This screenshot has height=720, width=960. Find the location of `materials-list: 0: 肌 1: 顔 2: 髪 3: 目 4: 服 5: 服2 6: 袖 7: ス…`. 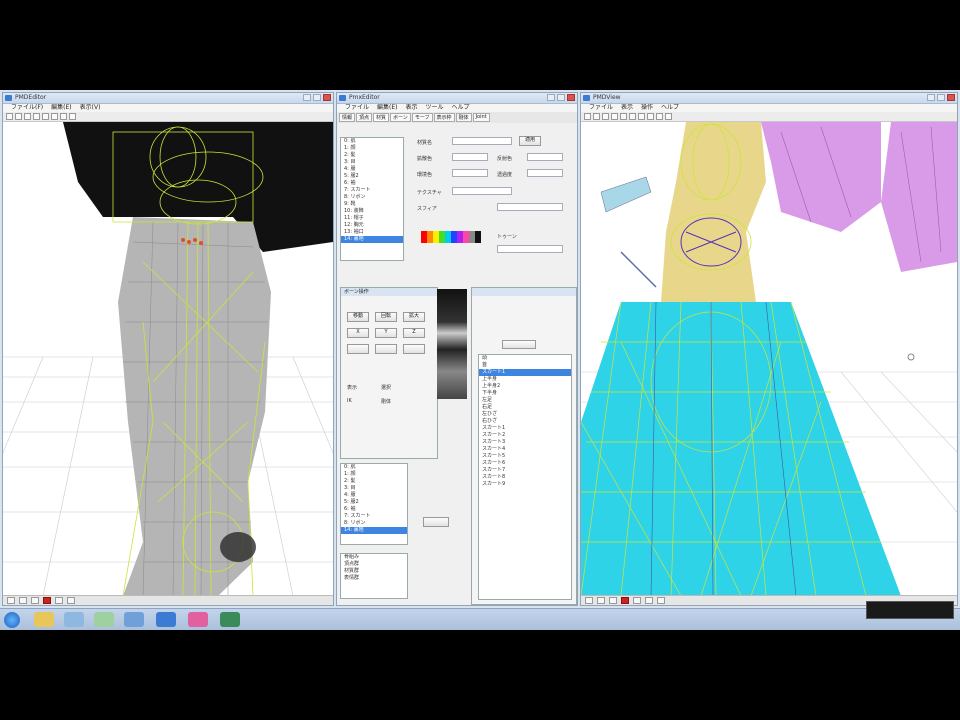

materials-list: 0: 肌 1: 顔 2: 髪 3: 目 4: 服 5: 服2 6: 袖 7: ス… is located at coordinates (372, 199).